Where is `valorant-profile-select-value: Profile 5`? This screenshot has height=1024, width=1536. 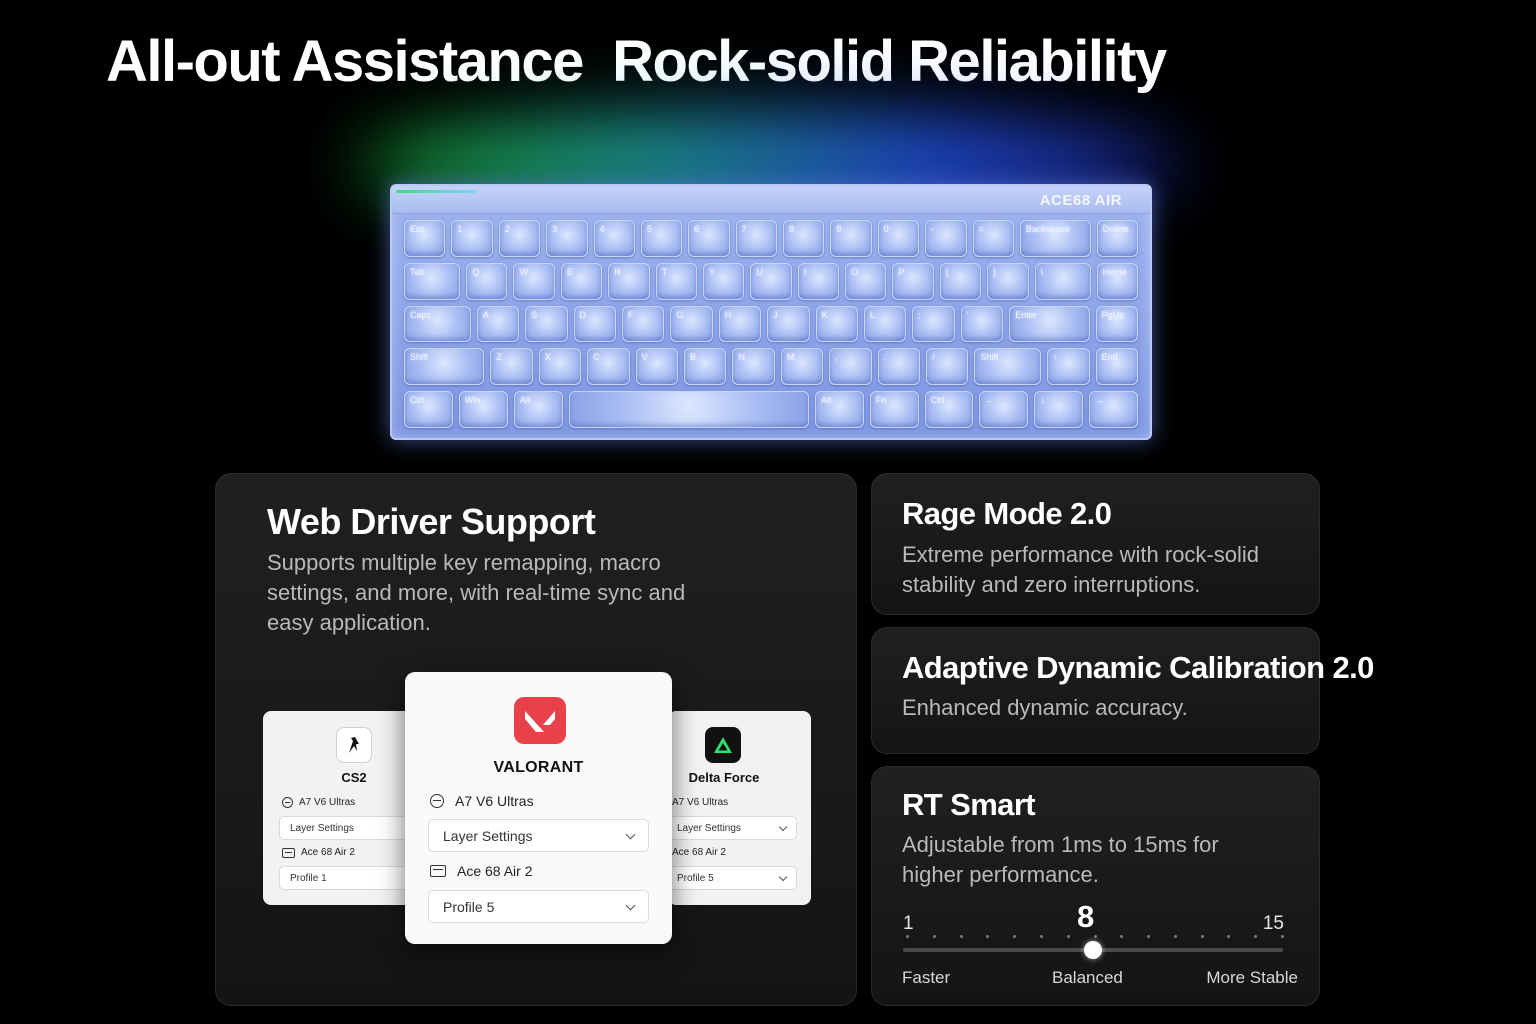
valorant-profile-select-value: Profile 5 is located at coordinates (469, 906).